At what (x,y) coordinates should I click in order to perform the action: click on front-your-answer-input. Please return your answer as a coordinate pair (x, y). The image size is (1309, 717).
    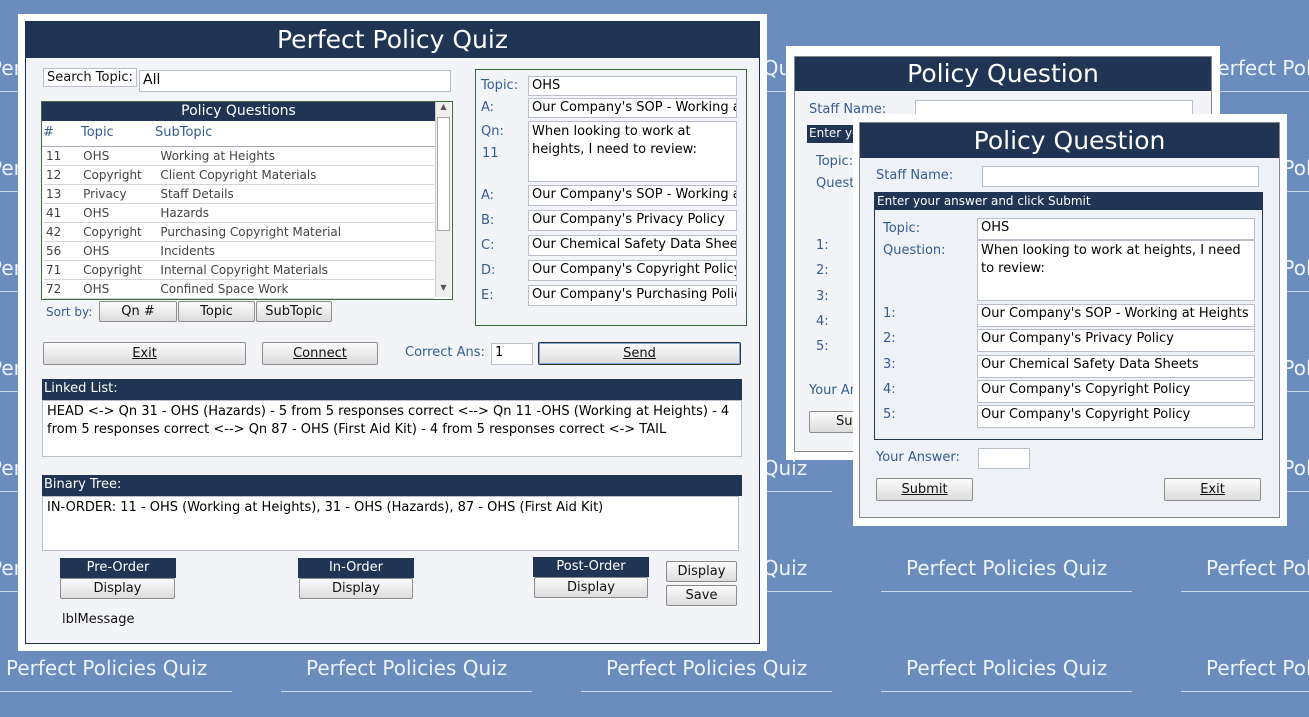
    Looking at the image, I should click on (1004, 458).